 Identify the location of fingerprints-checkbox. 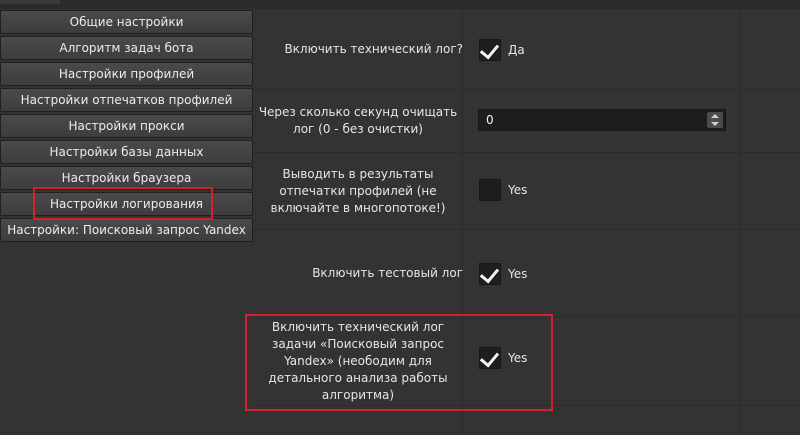
(490, 190).